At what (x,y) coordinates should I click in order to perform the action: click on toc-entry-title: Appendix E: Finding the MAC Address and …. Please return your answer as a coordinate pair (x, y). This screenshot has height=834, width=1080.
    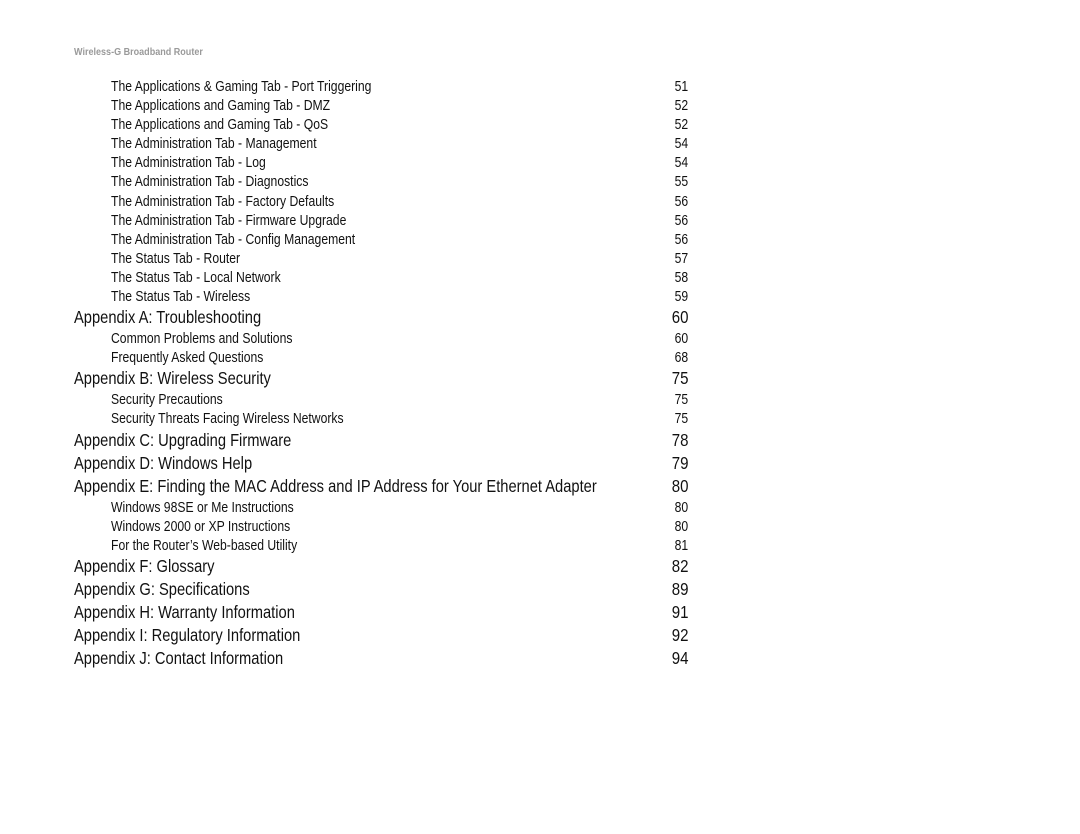
    Looking at the image, I should click on (335, 485).